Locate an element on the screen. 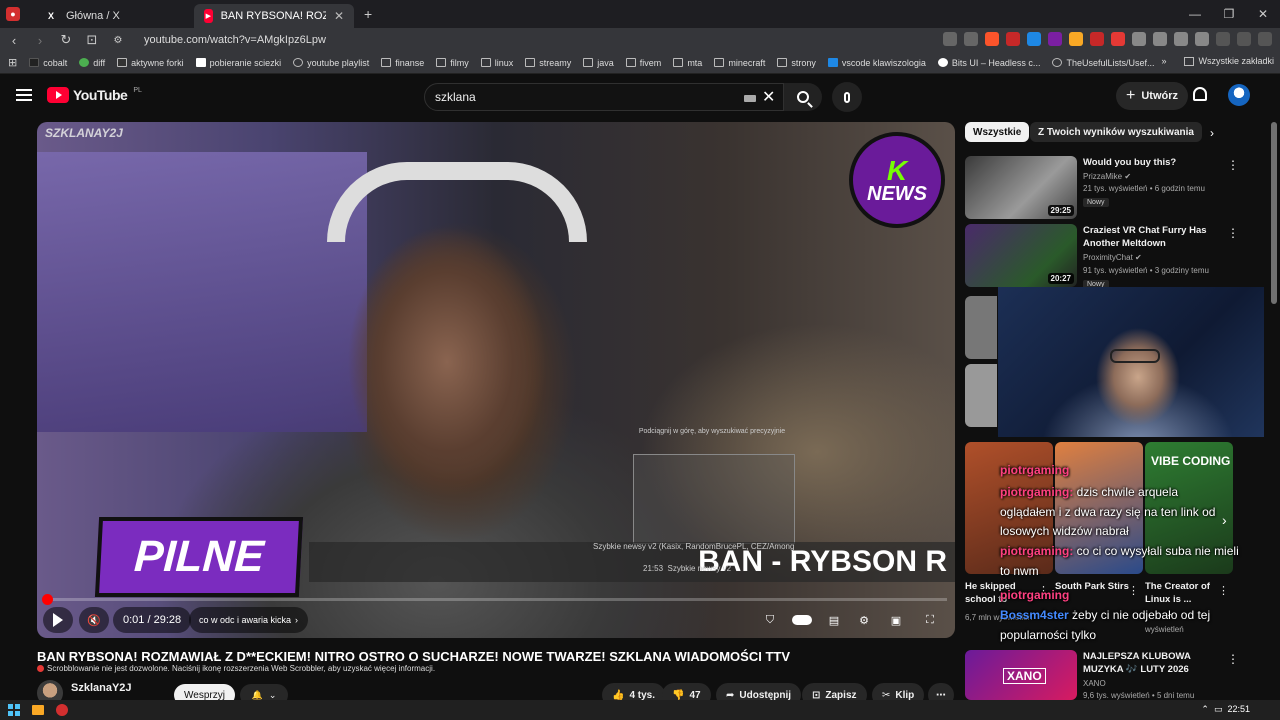 The image size is (1280, 720). sponsorblock-button: ⛉ is located at coordinates (770, 620).